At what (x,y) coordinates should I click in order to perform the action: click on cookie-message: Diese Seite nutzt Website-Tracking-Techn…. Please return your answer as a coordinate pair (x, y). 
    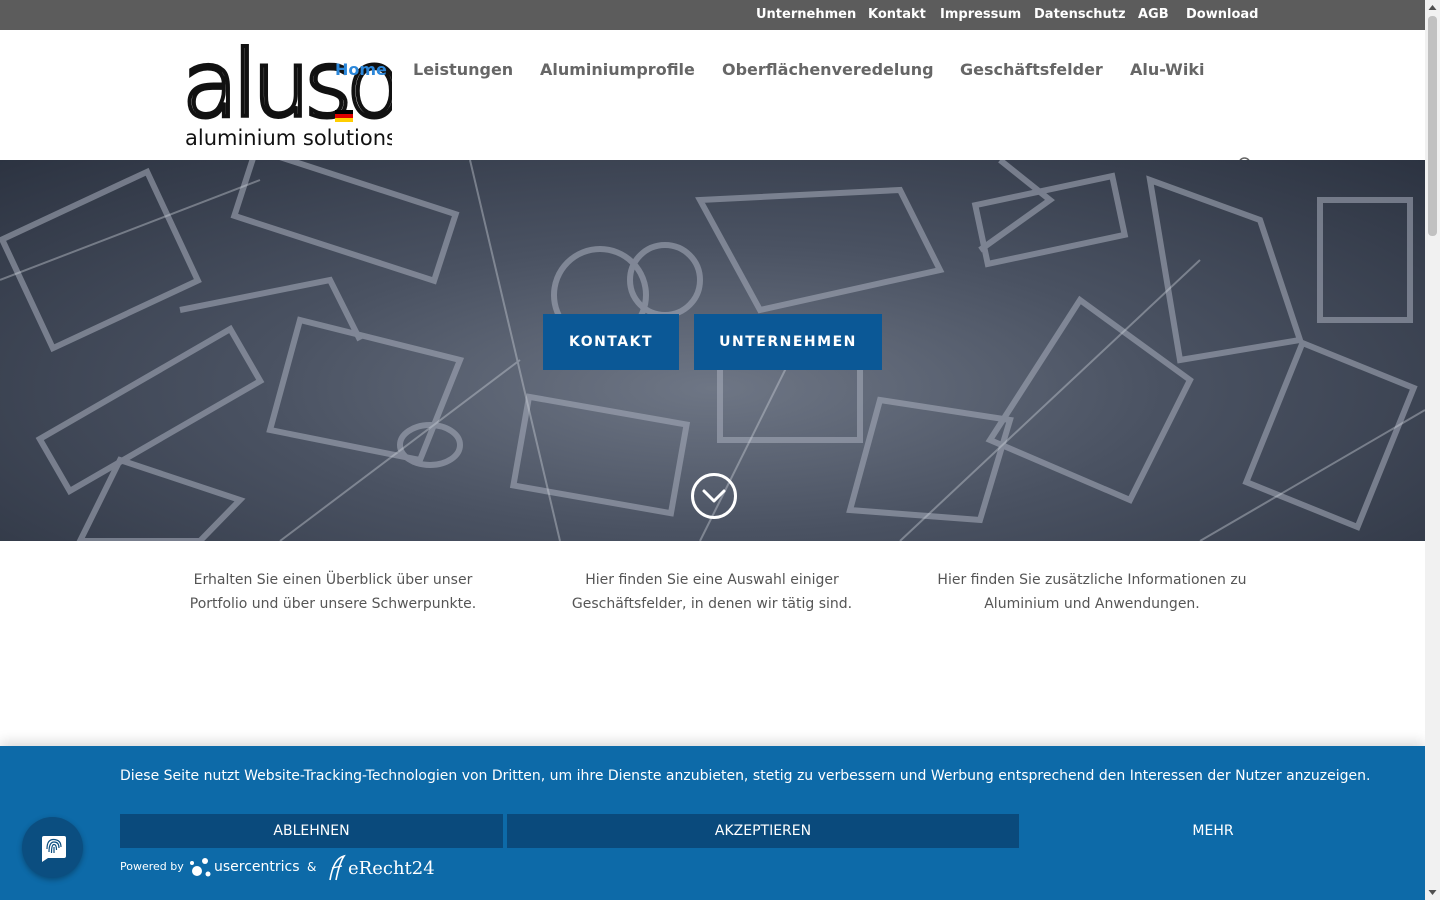
    Looking at the image, I should click on (745, 776).